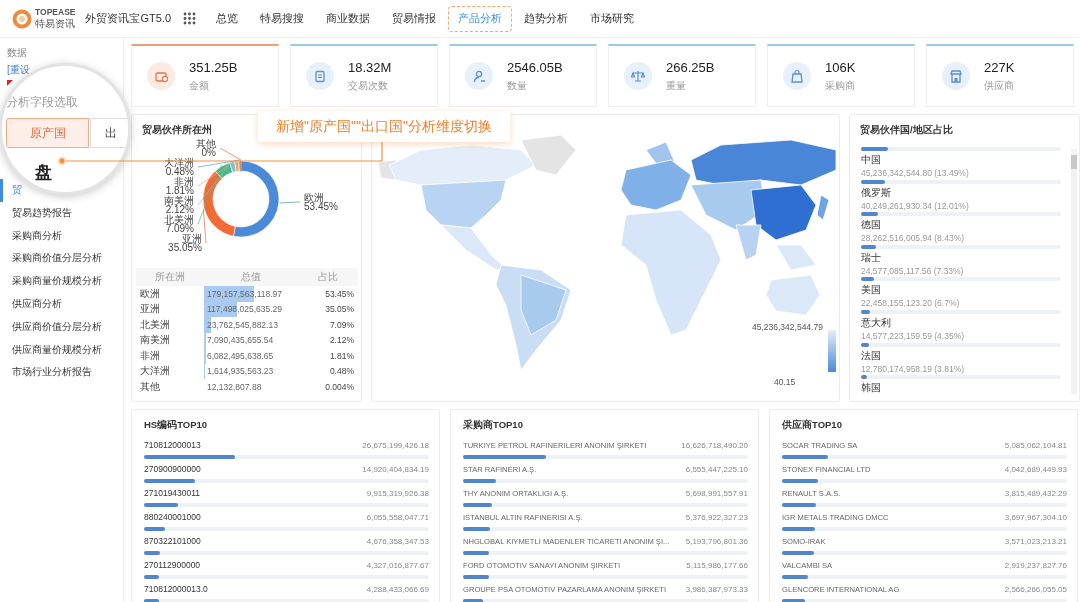 This screenshot has width=1080, height=602. I want to click on item-value: 5,115,986,177.66, so click(717, 565).